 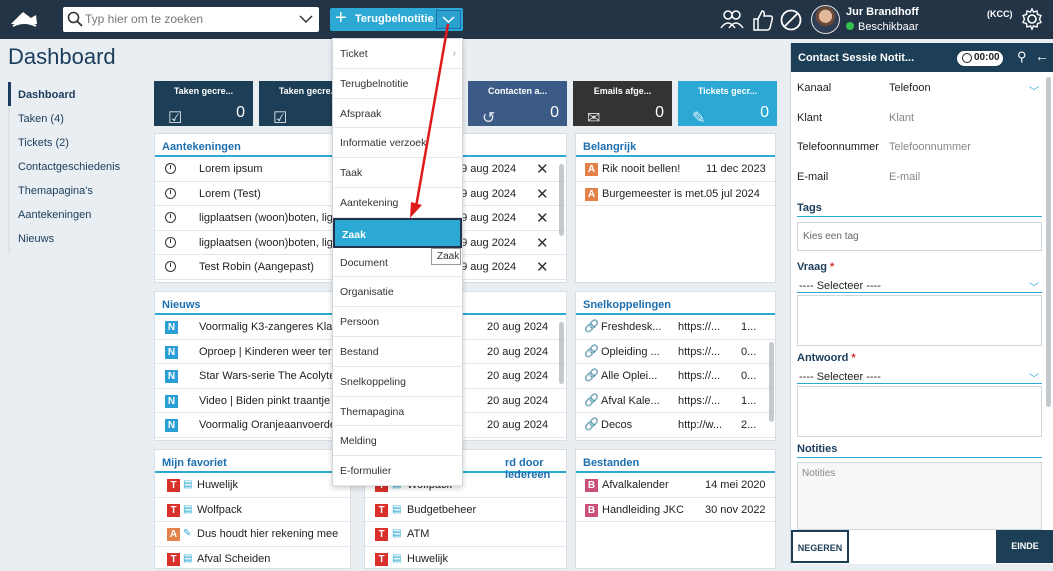 What do you see at coordinates (904, 177) in the screenshot?
I see `email-input: E-mail` at bounding box center [904, 177].